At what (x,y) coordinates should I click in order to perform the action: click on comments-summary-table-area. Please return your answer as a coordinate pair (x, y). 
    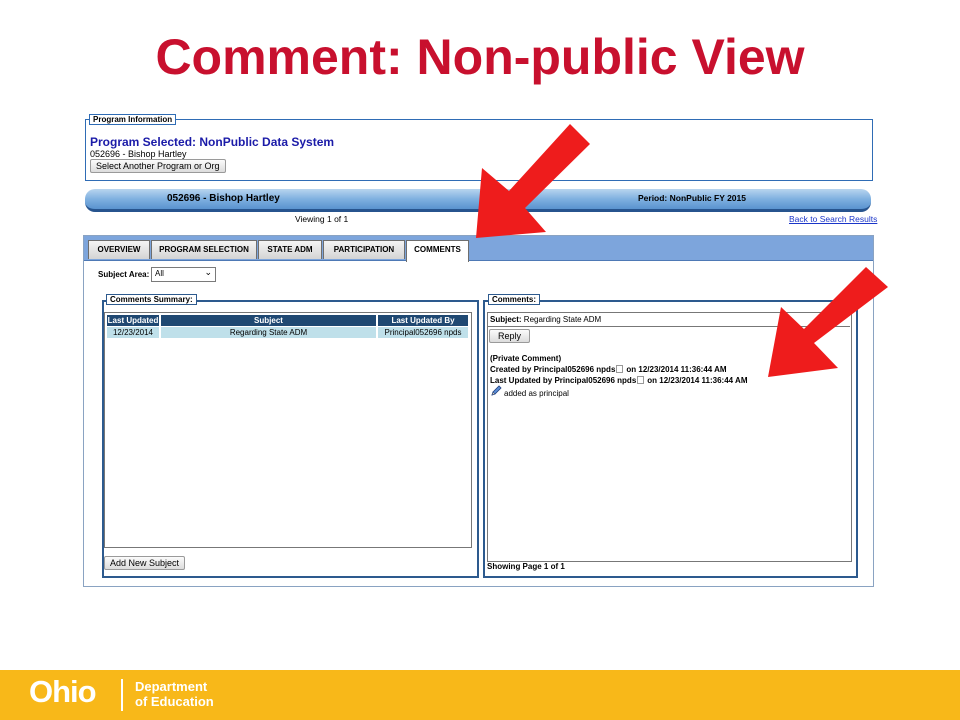
    Looking at the image, I should click on (288, 430).